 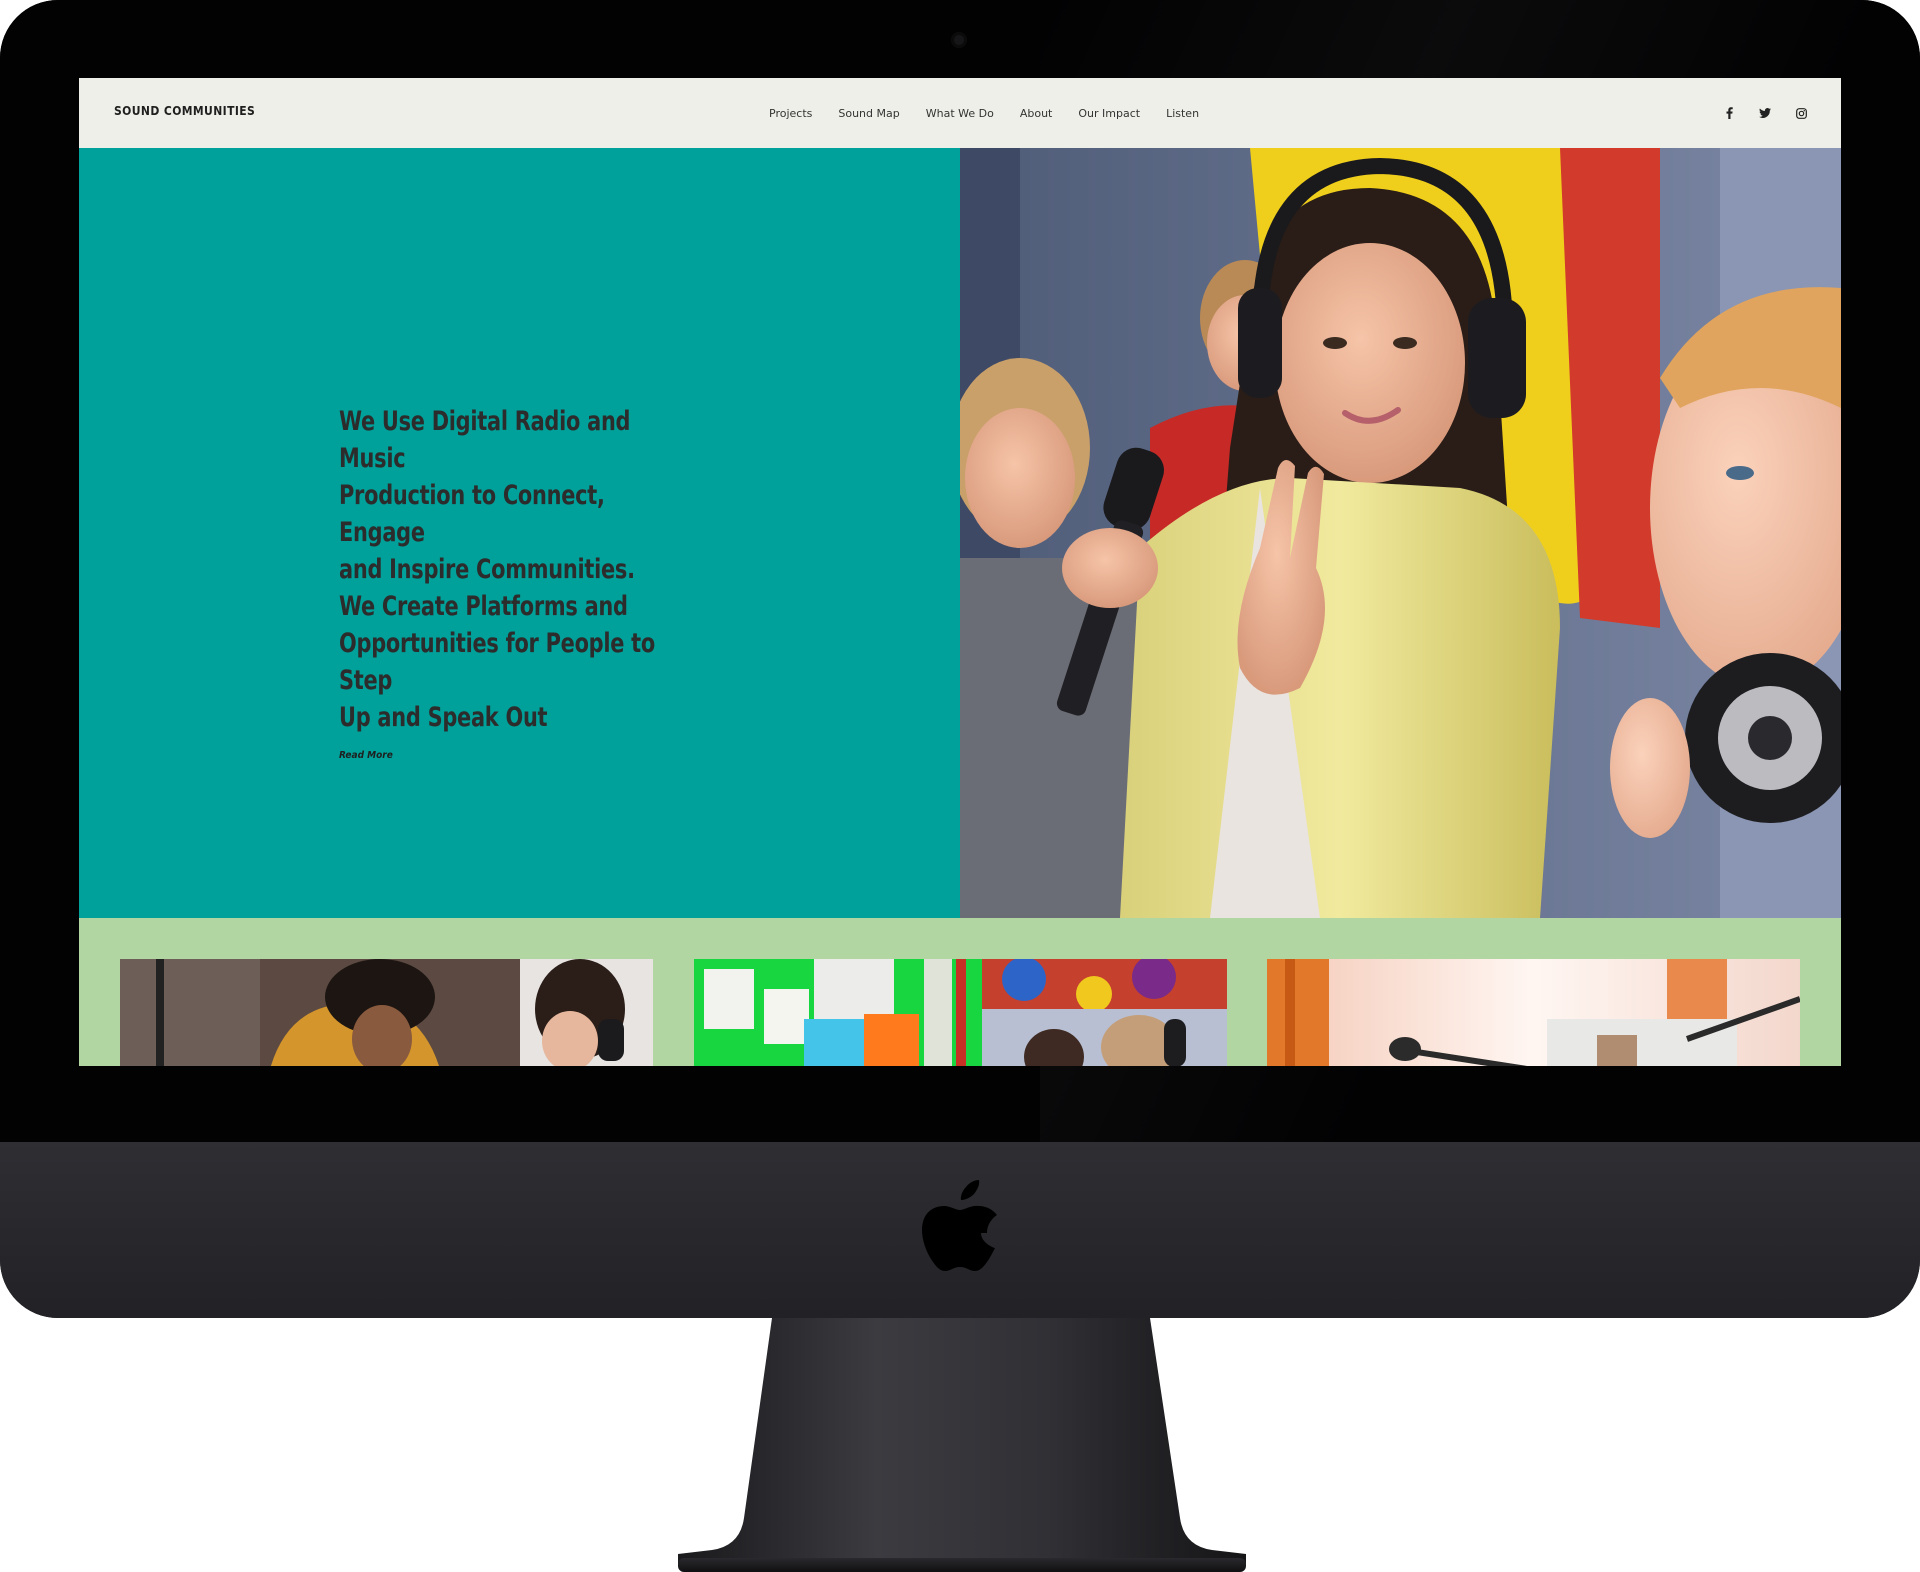 I want to click on read-more-link: Read More, so click(x=366, y=755).